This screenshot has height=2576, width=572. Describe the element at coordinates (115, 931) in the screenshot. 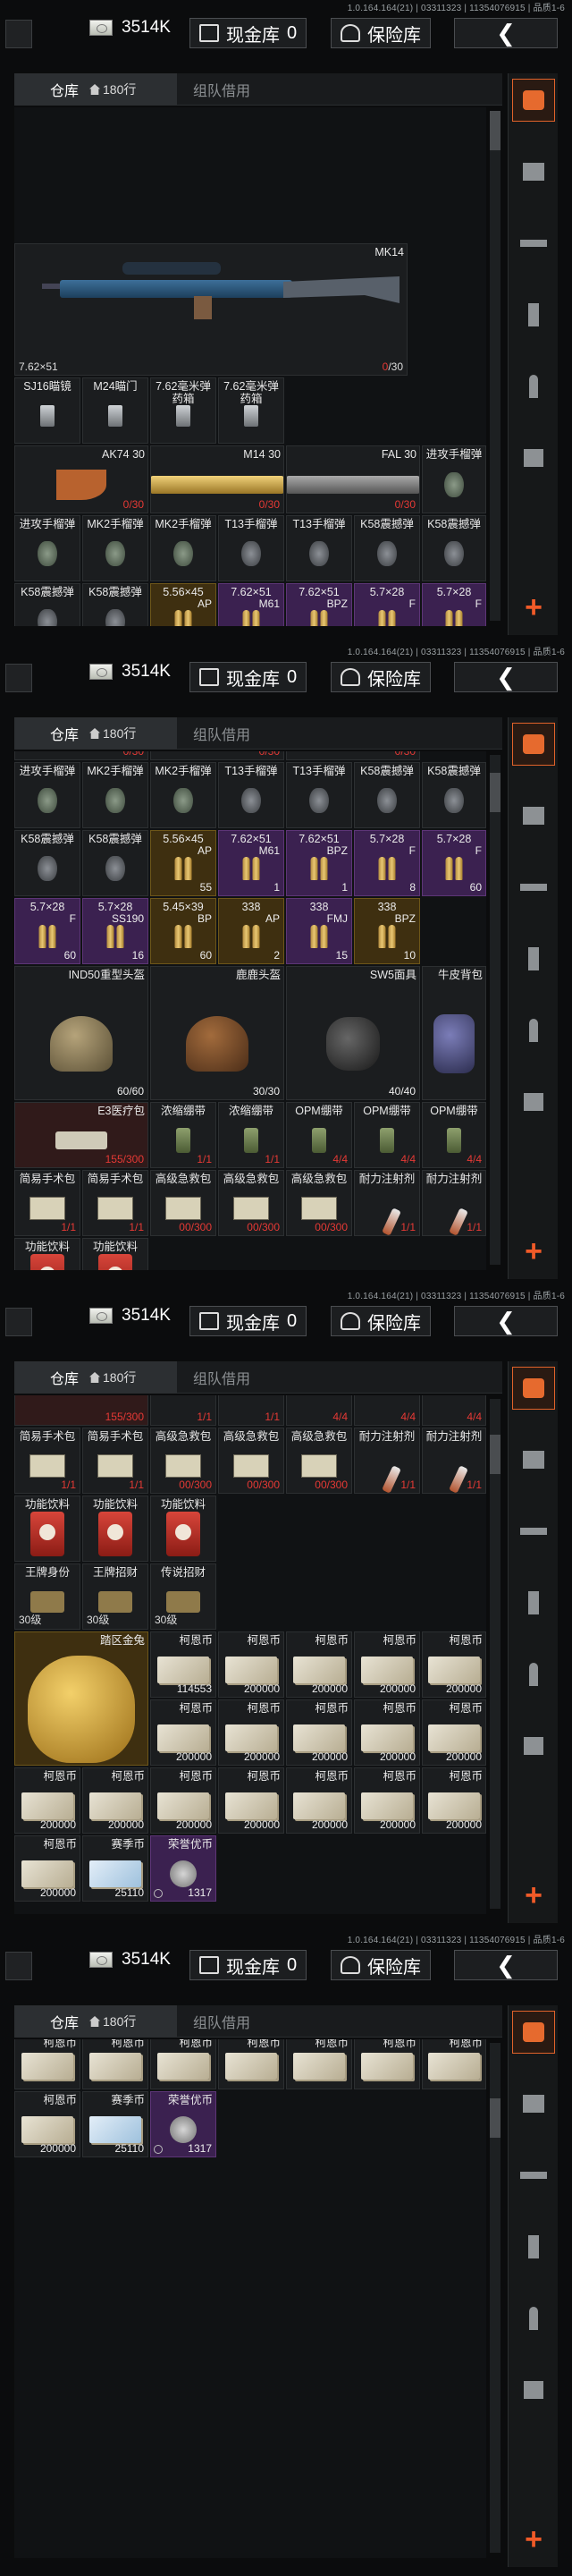

I see `item-ammo-57-ss190: 5.7×28 SS190 16` at that location.